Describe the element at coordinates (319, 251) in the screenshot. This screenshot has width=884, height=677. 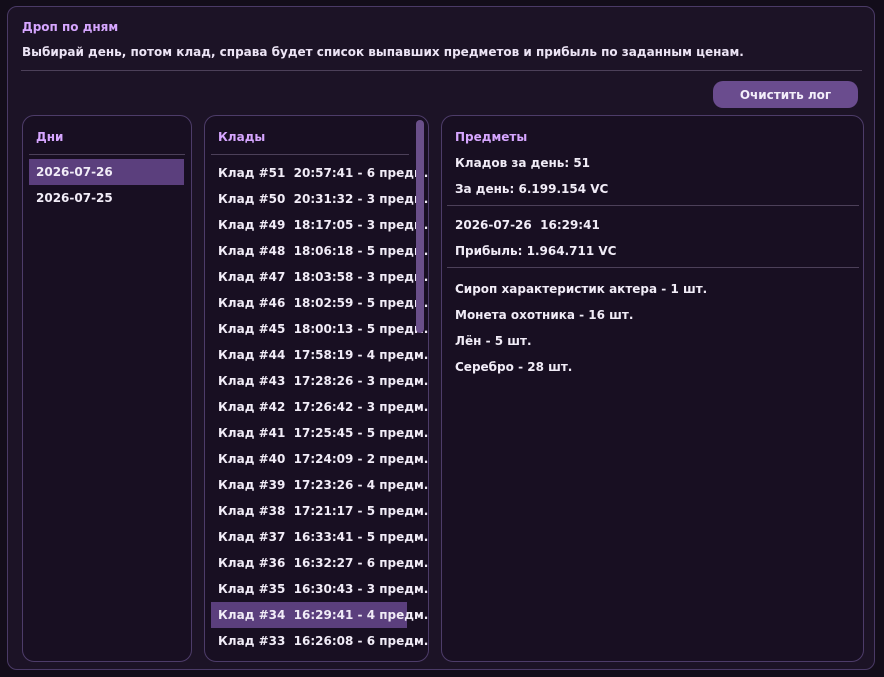
I see `drop-item: Клад #48 18:06:18 - 5 предм.` at that location.